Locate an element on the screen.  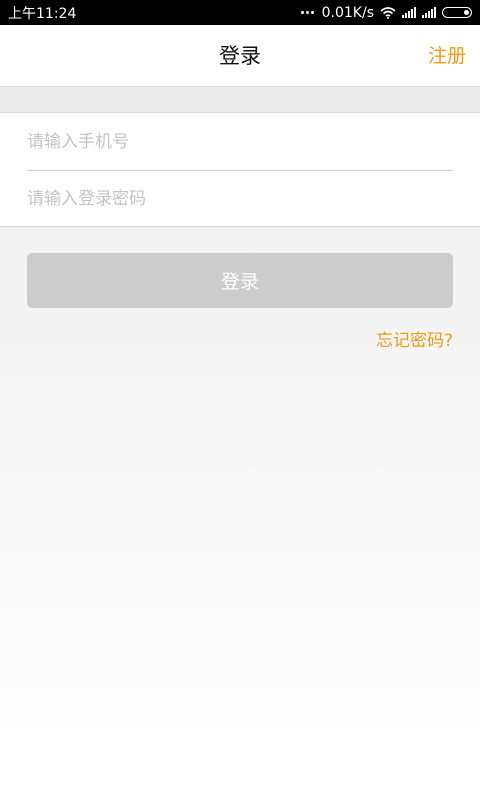
wifi-icon is located at coordinates (388, 12).